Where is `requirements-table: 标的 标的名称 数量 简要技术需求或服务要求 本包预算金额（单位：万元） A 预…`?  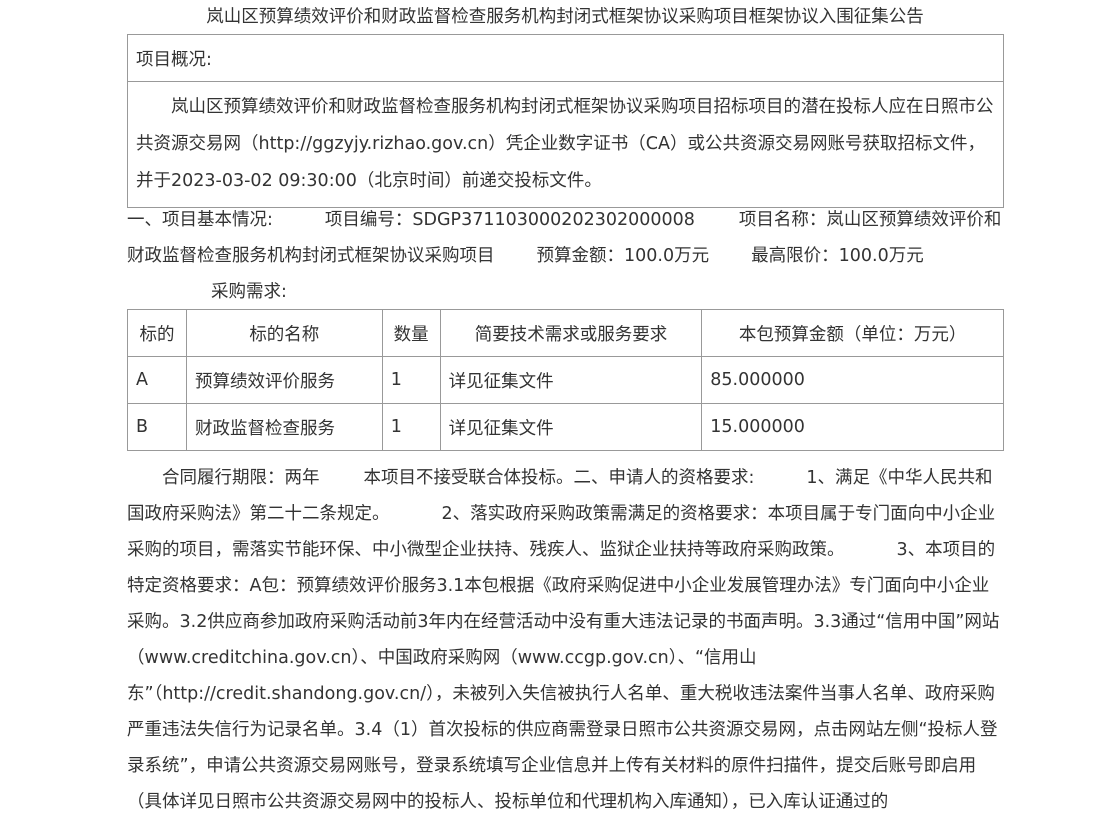 requirements-table: 标的 标的名称 数量 简要技术需求或服务要求 本包预算金额（单位：万元） A 预… is located at coordinates (565, 380).